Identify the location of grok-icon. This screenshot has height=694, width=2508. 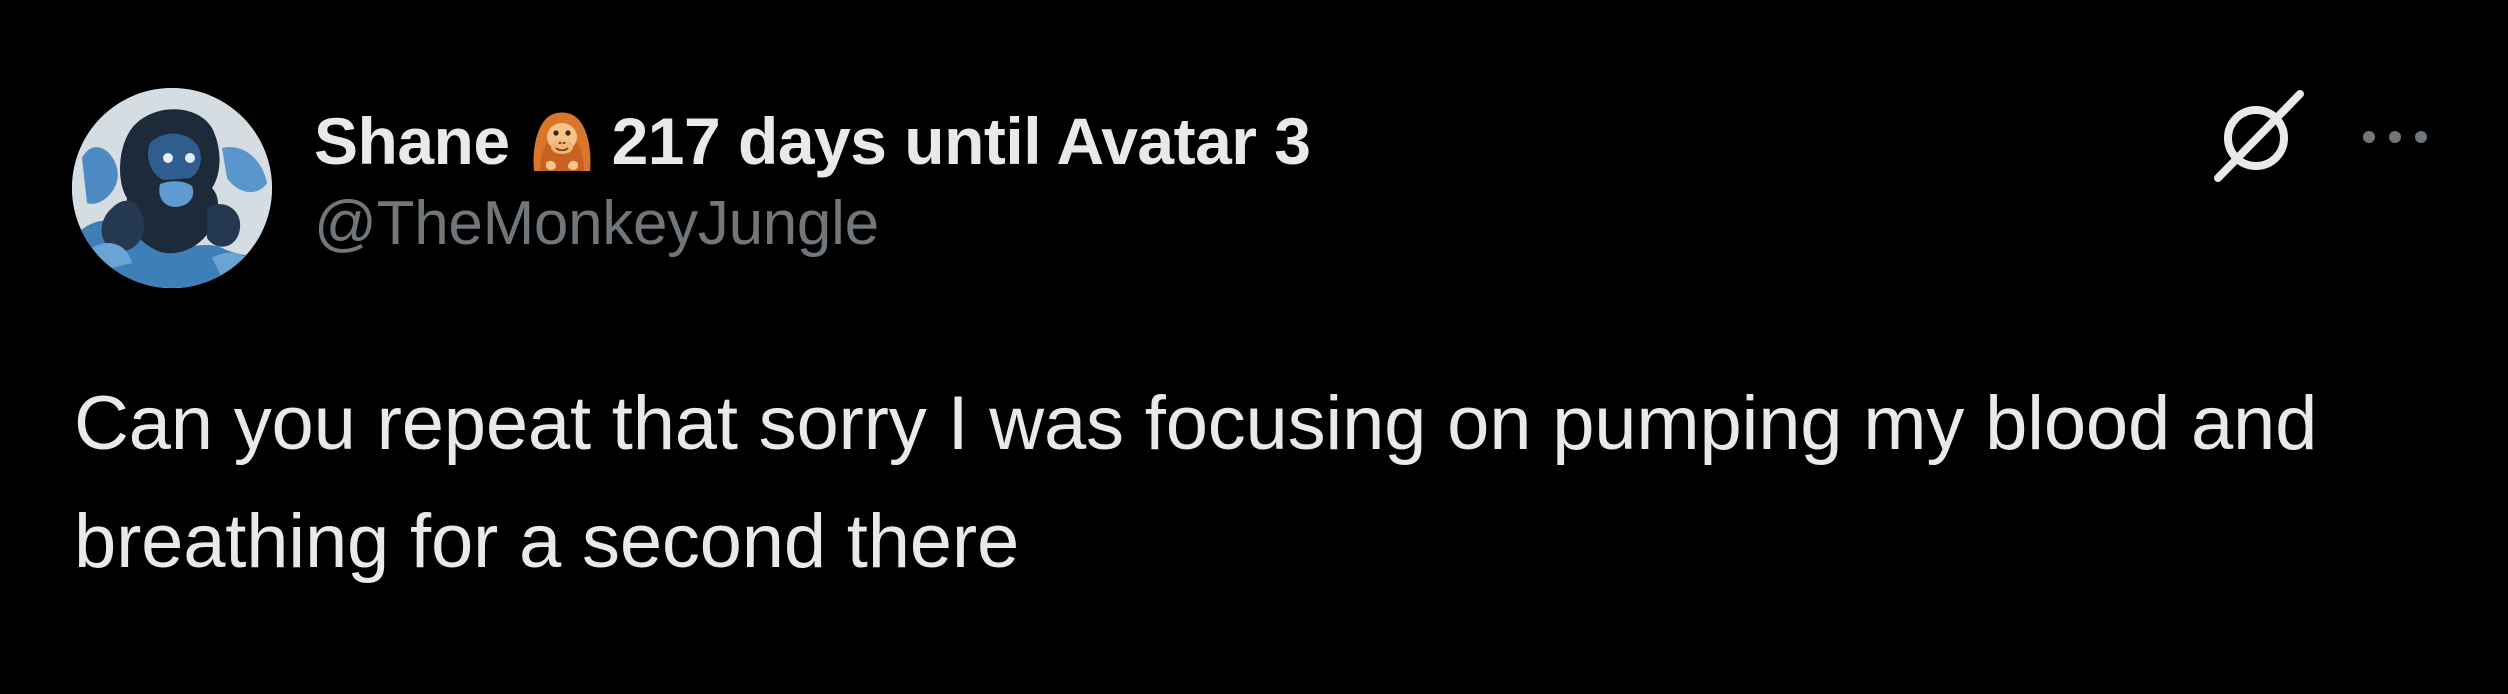
(2258, 136).